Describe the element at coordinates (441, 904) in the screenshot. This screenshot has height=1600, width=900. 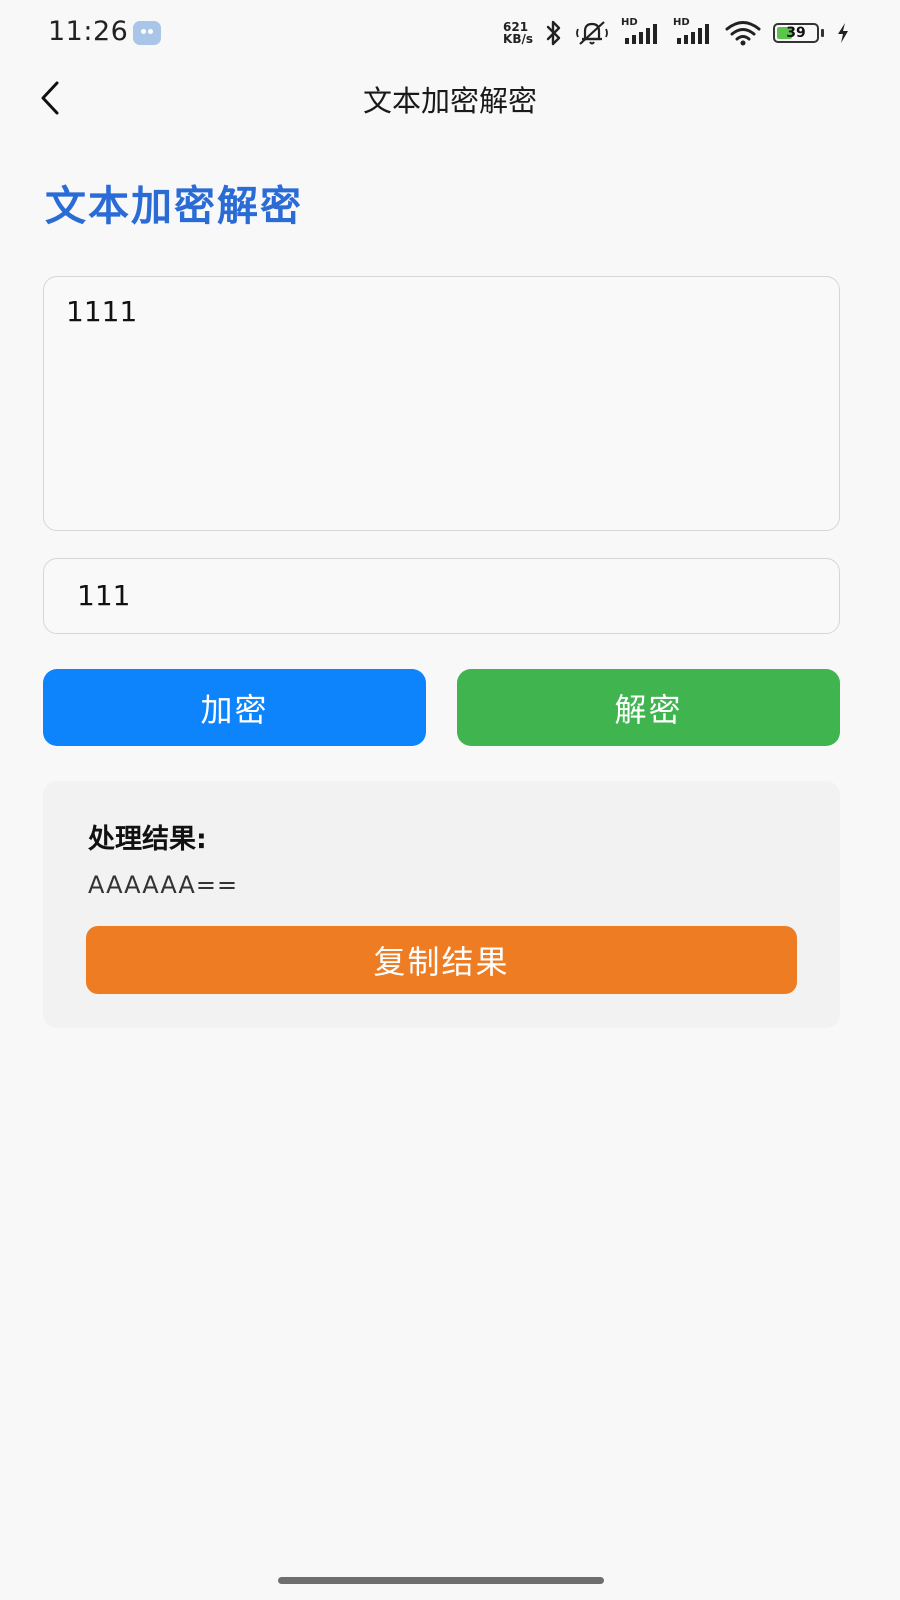
I see `result-panel: 处理结果: AAAAAA== 复制结果` at that location.